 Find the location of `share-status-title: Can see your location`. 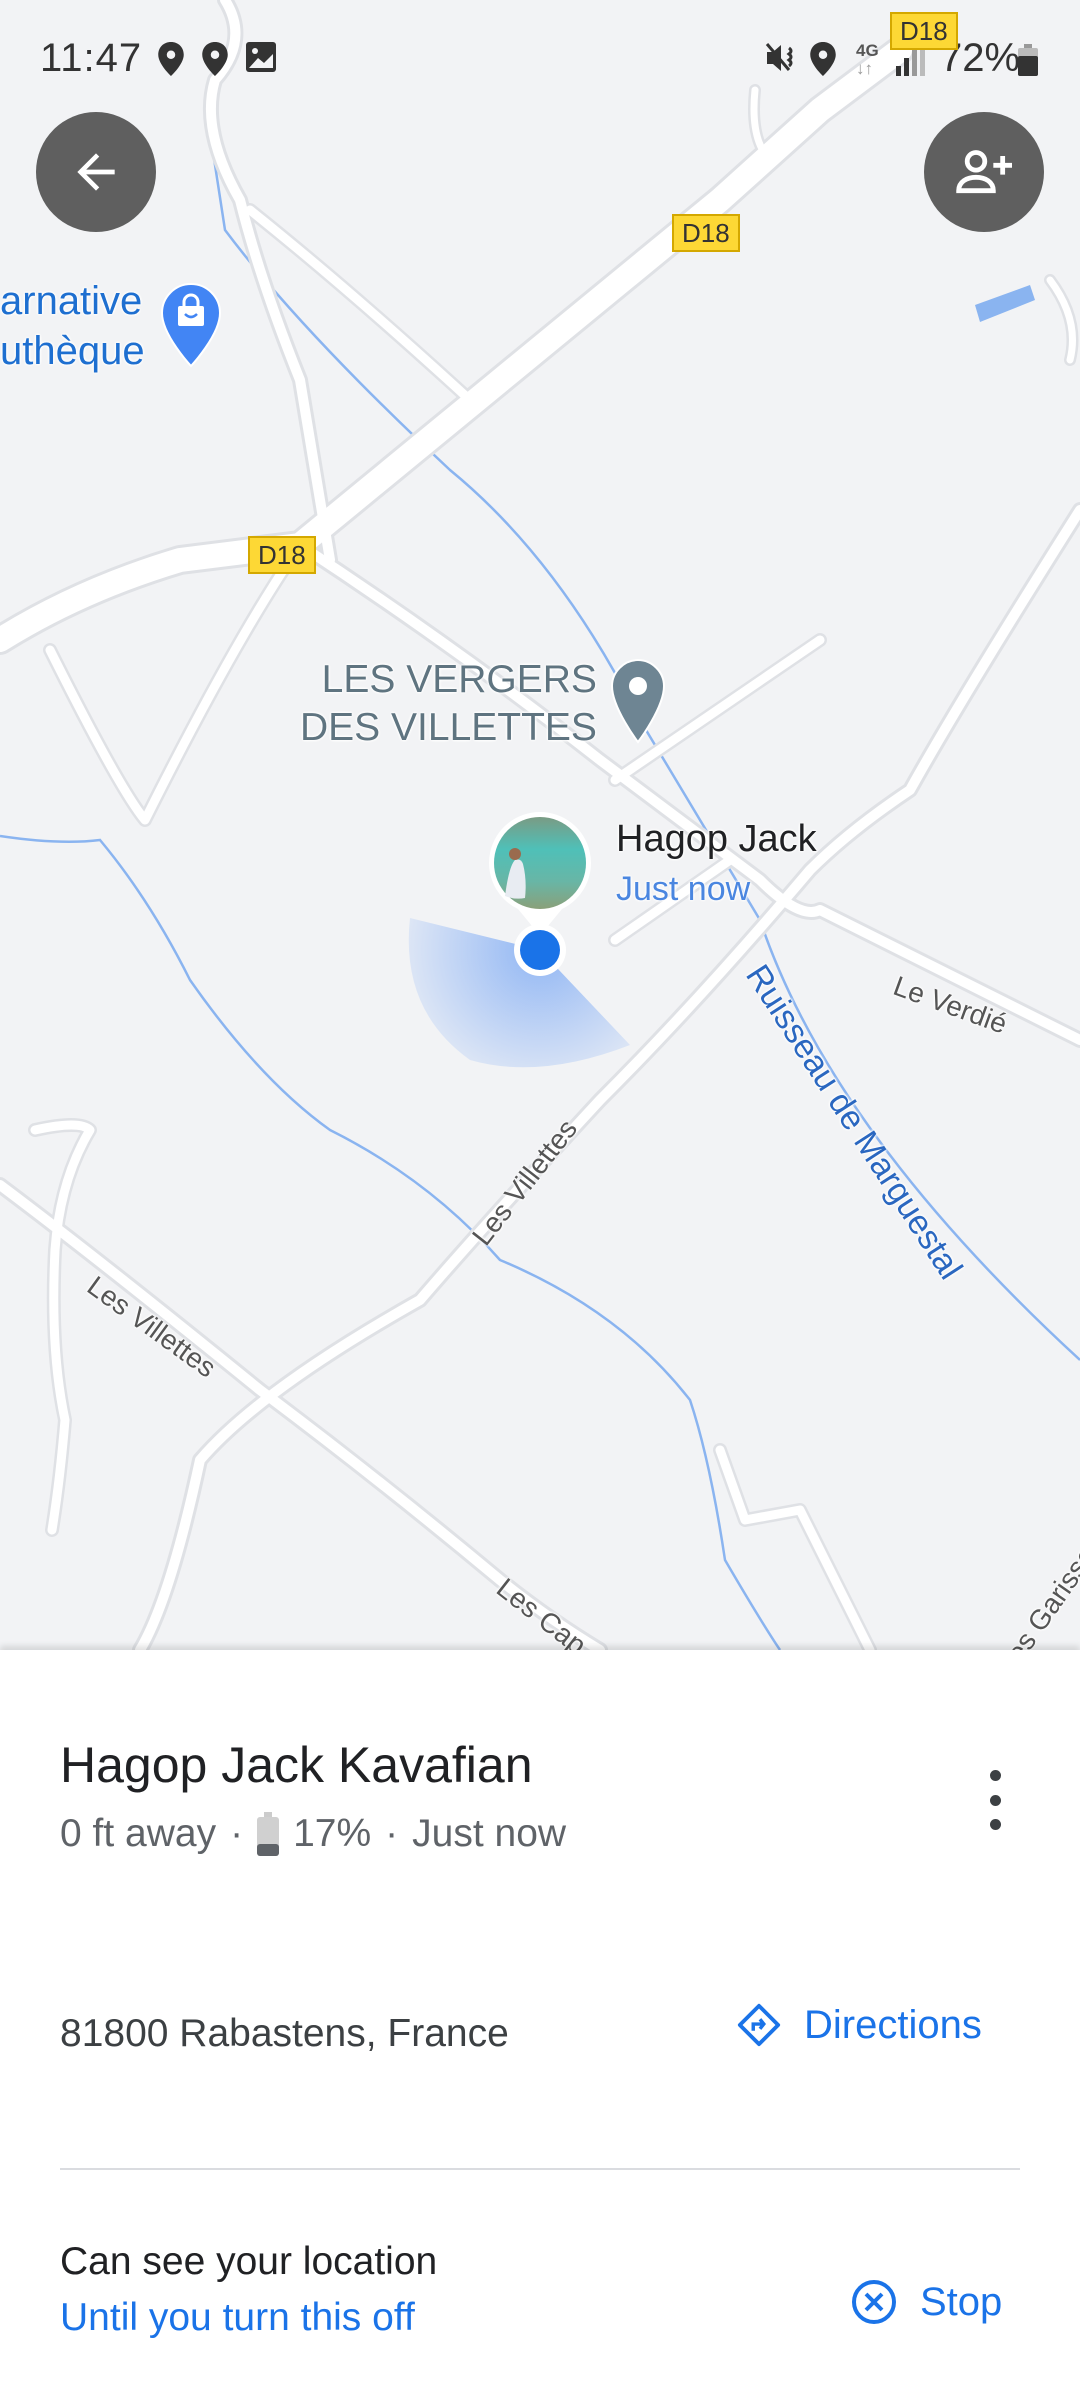

share-status-title: Can see your location is located at coordinates (249, 2261).